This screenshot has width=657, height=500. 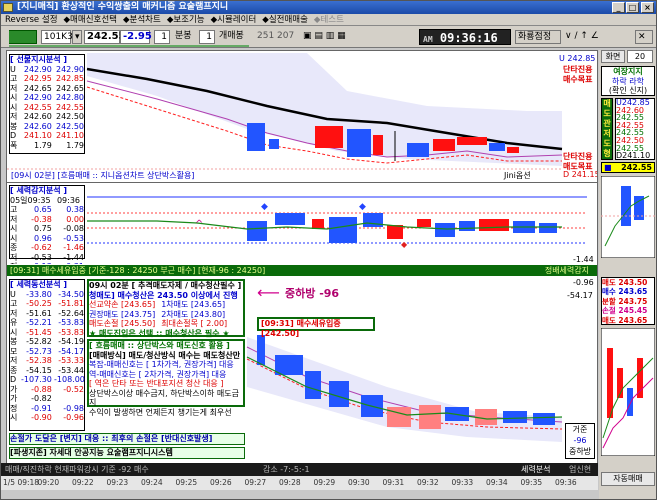 What do you see at coordinates (598, 37) in the screenshot?
I see `drawing-tools: ∨ / ↑ ∠` at bounding box center [598, 37].